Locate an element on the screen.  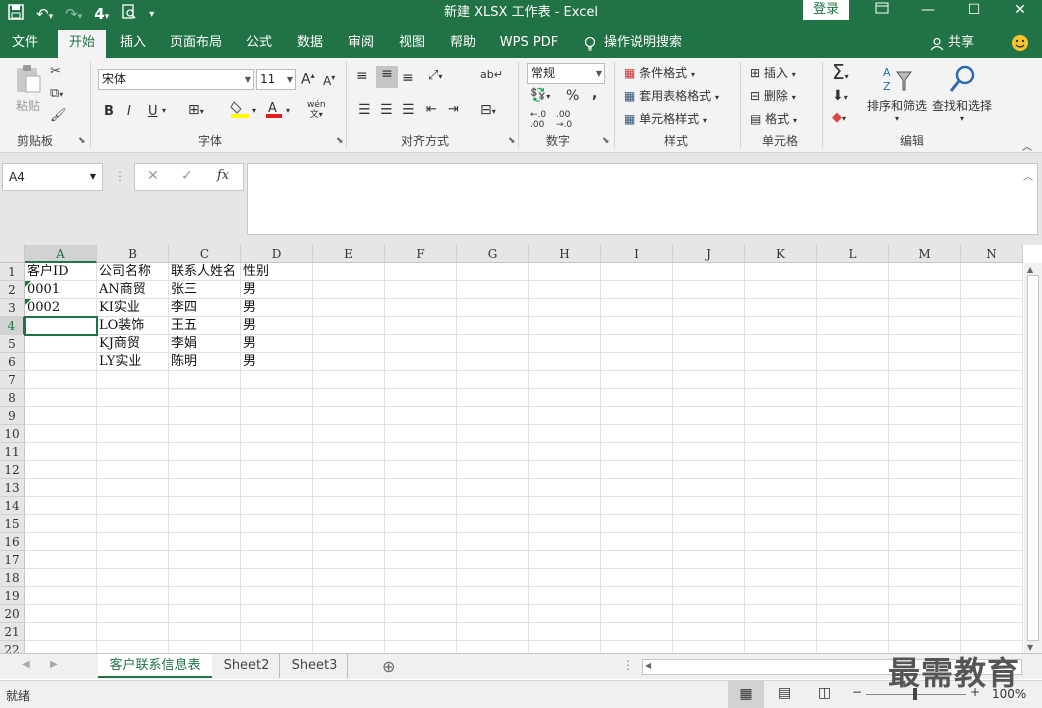
cell-l1 is located at coordinates (853, 272).